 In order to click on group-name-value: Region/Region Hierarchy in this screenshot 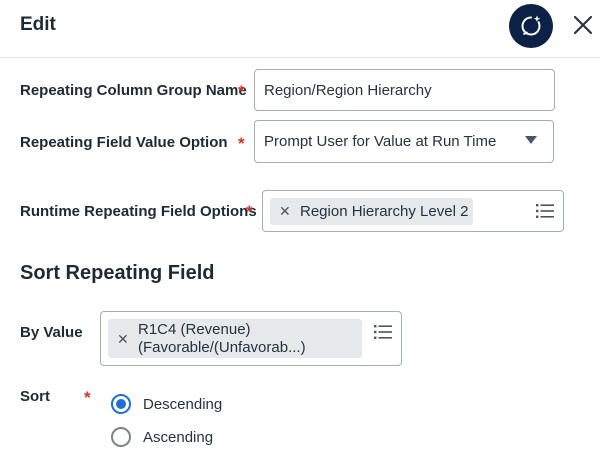, I will do `click(348, 90)`.